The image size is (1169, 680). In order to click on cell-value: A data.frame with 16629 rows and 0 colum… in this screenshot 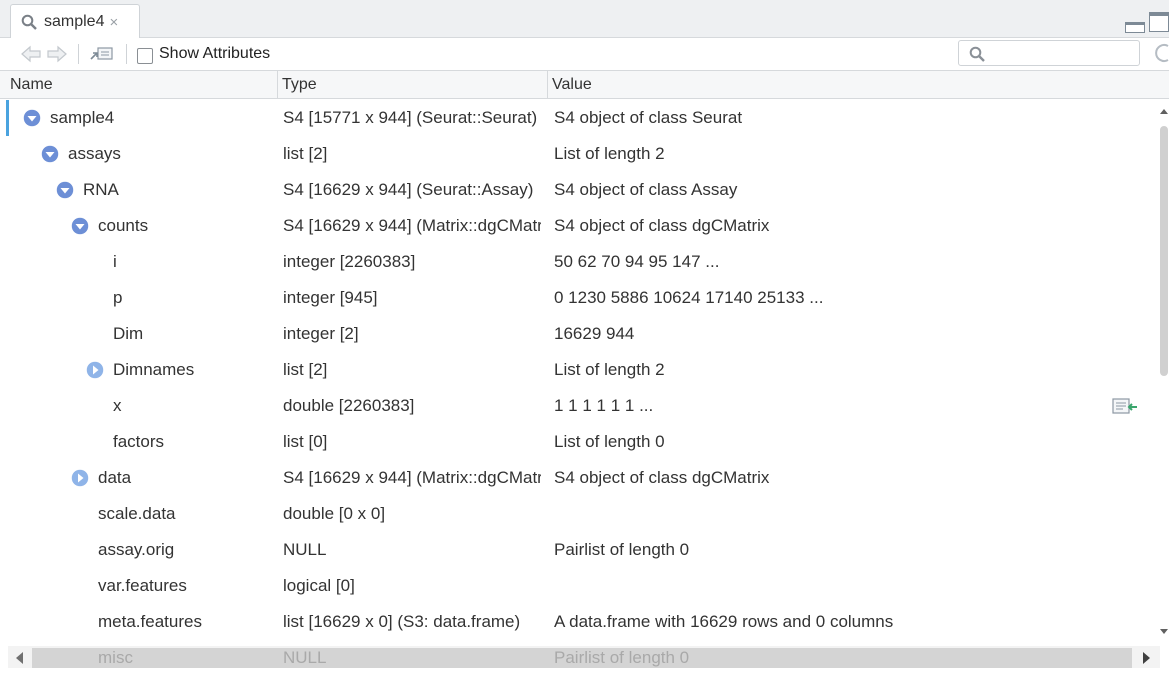, I will do `click(724, 621)`.